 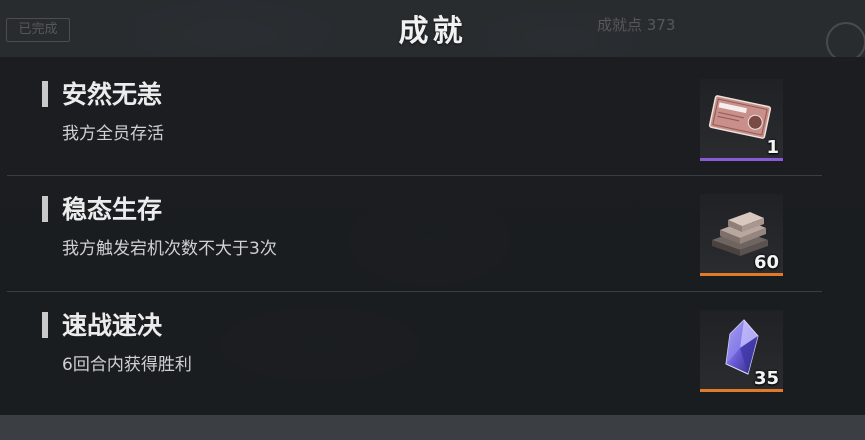 What do you see at coordinates (432, 427) in the screenshot?
I see `bottom-strip` at bounding box center [432, 427].